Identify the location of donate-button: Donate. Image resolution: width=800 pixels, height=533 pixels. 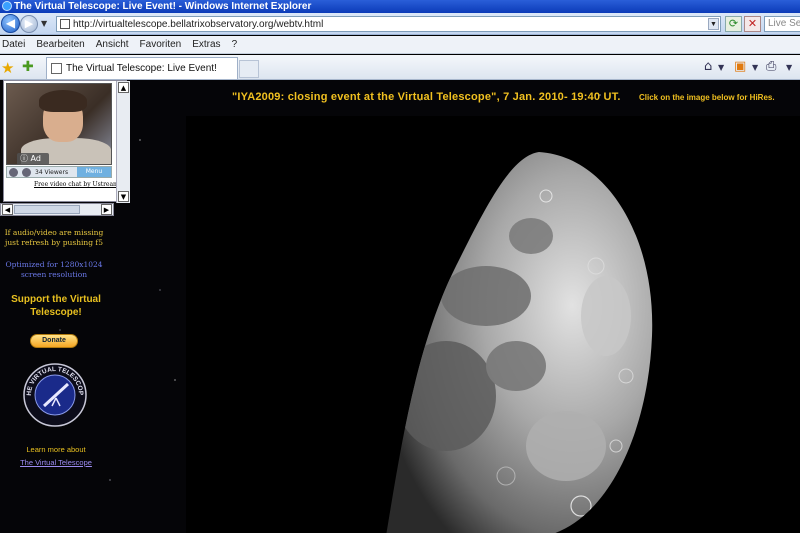
(54, 341).